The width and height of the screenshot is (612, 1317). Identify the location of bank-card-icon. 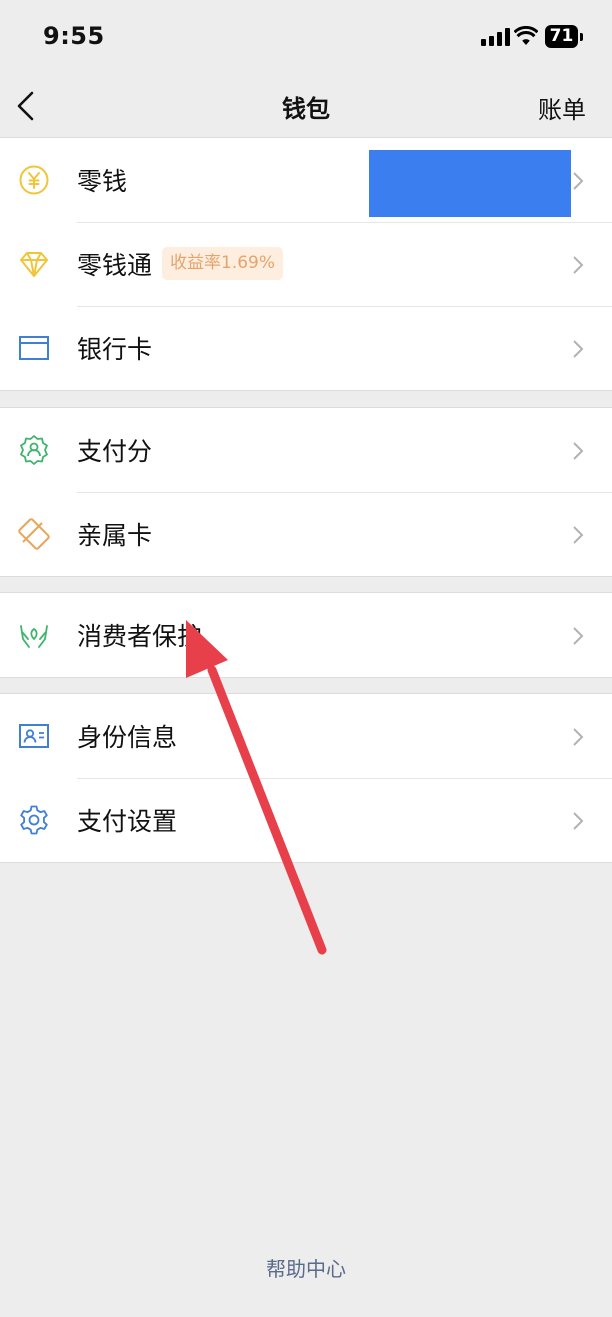
(34, 348).